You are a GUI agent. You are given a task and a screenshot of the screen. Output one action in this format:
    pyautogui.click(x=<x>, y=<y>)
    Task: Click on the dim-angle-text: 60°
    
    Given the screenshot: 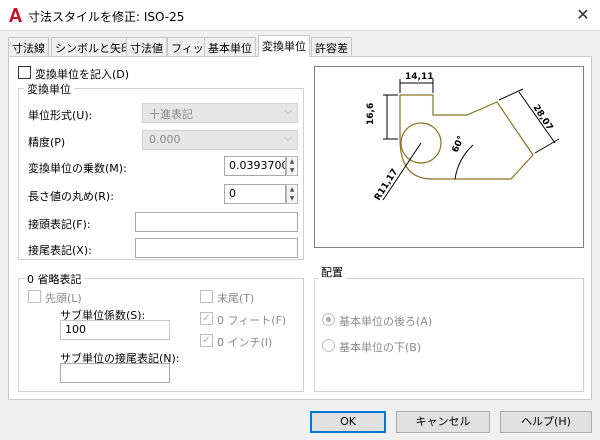 What is the action you would take?
    pyautogui.click(x=459, y=145)
    